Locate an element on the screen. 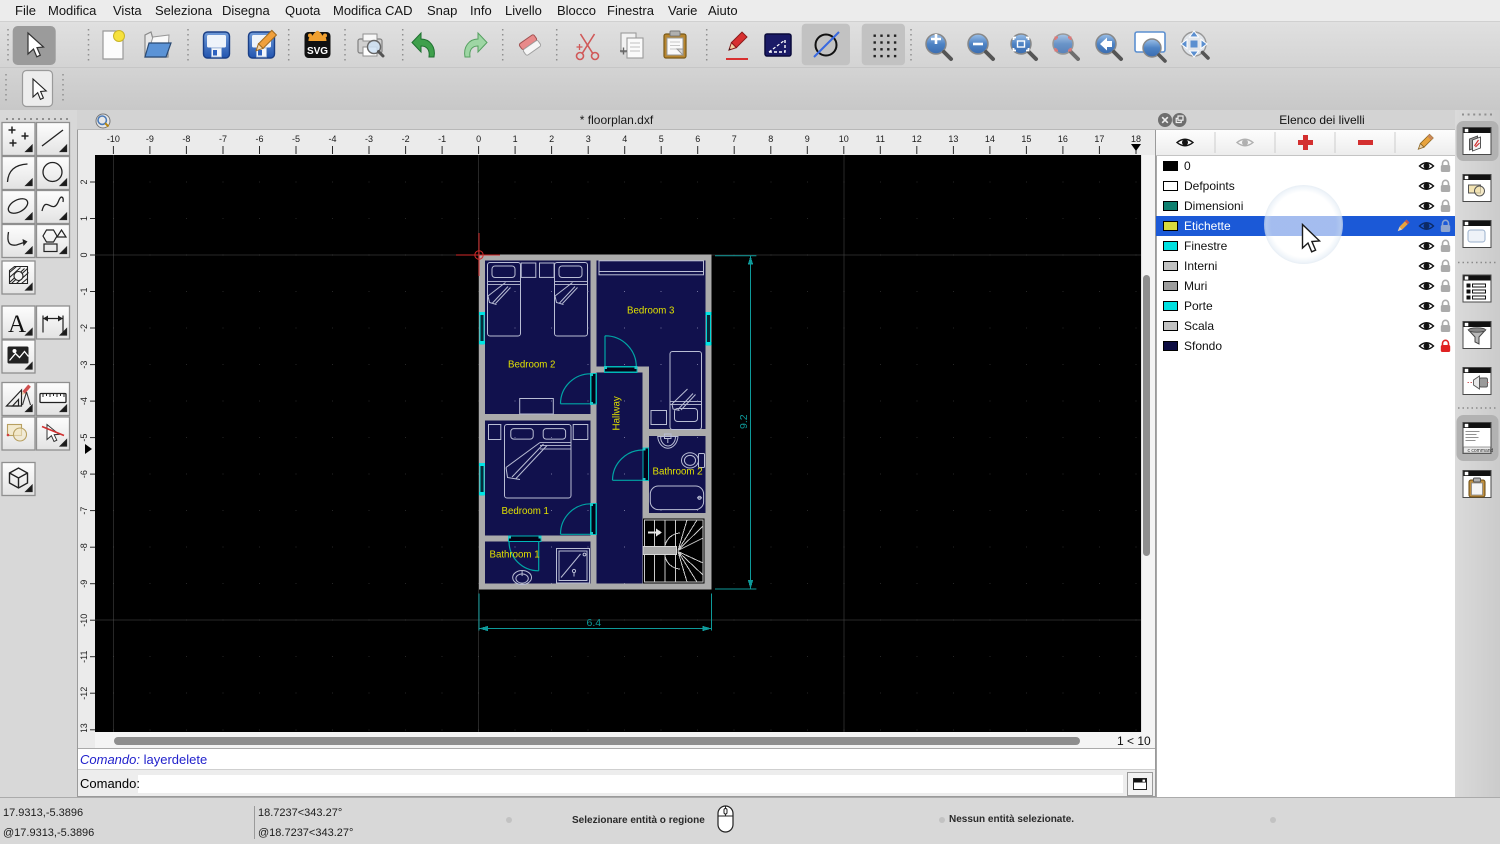  svg-text: 18 is located at coordinates (1136, 139).